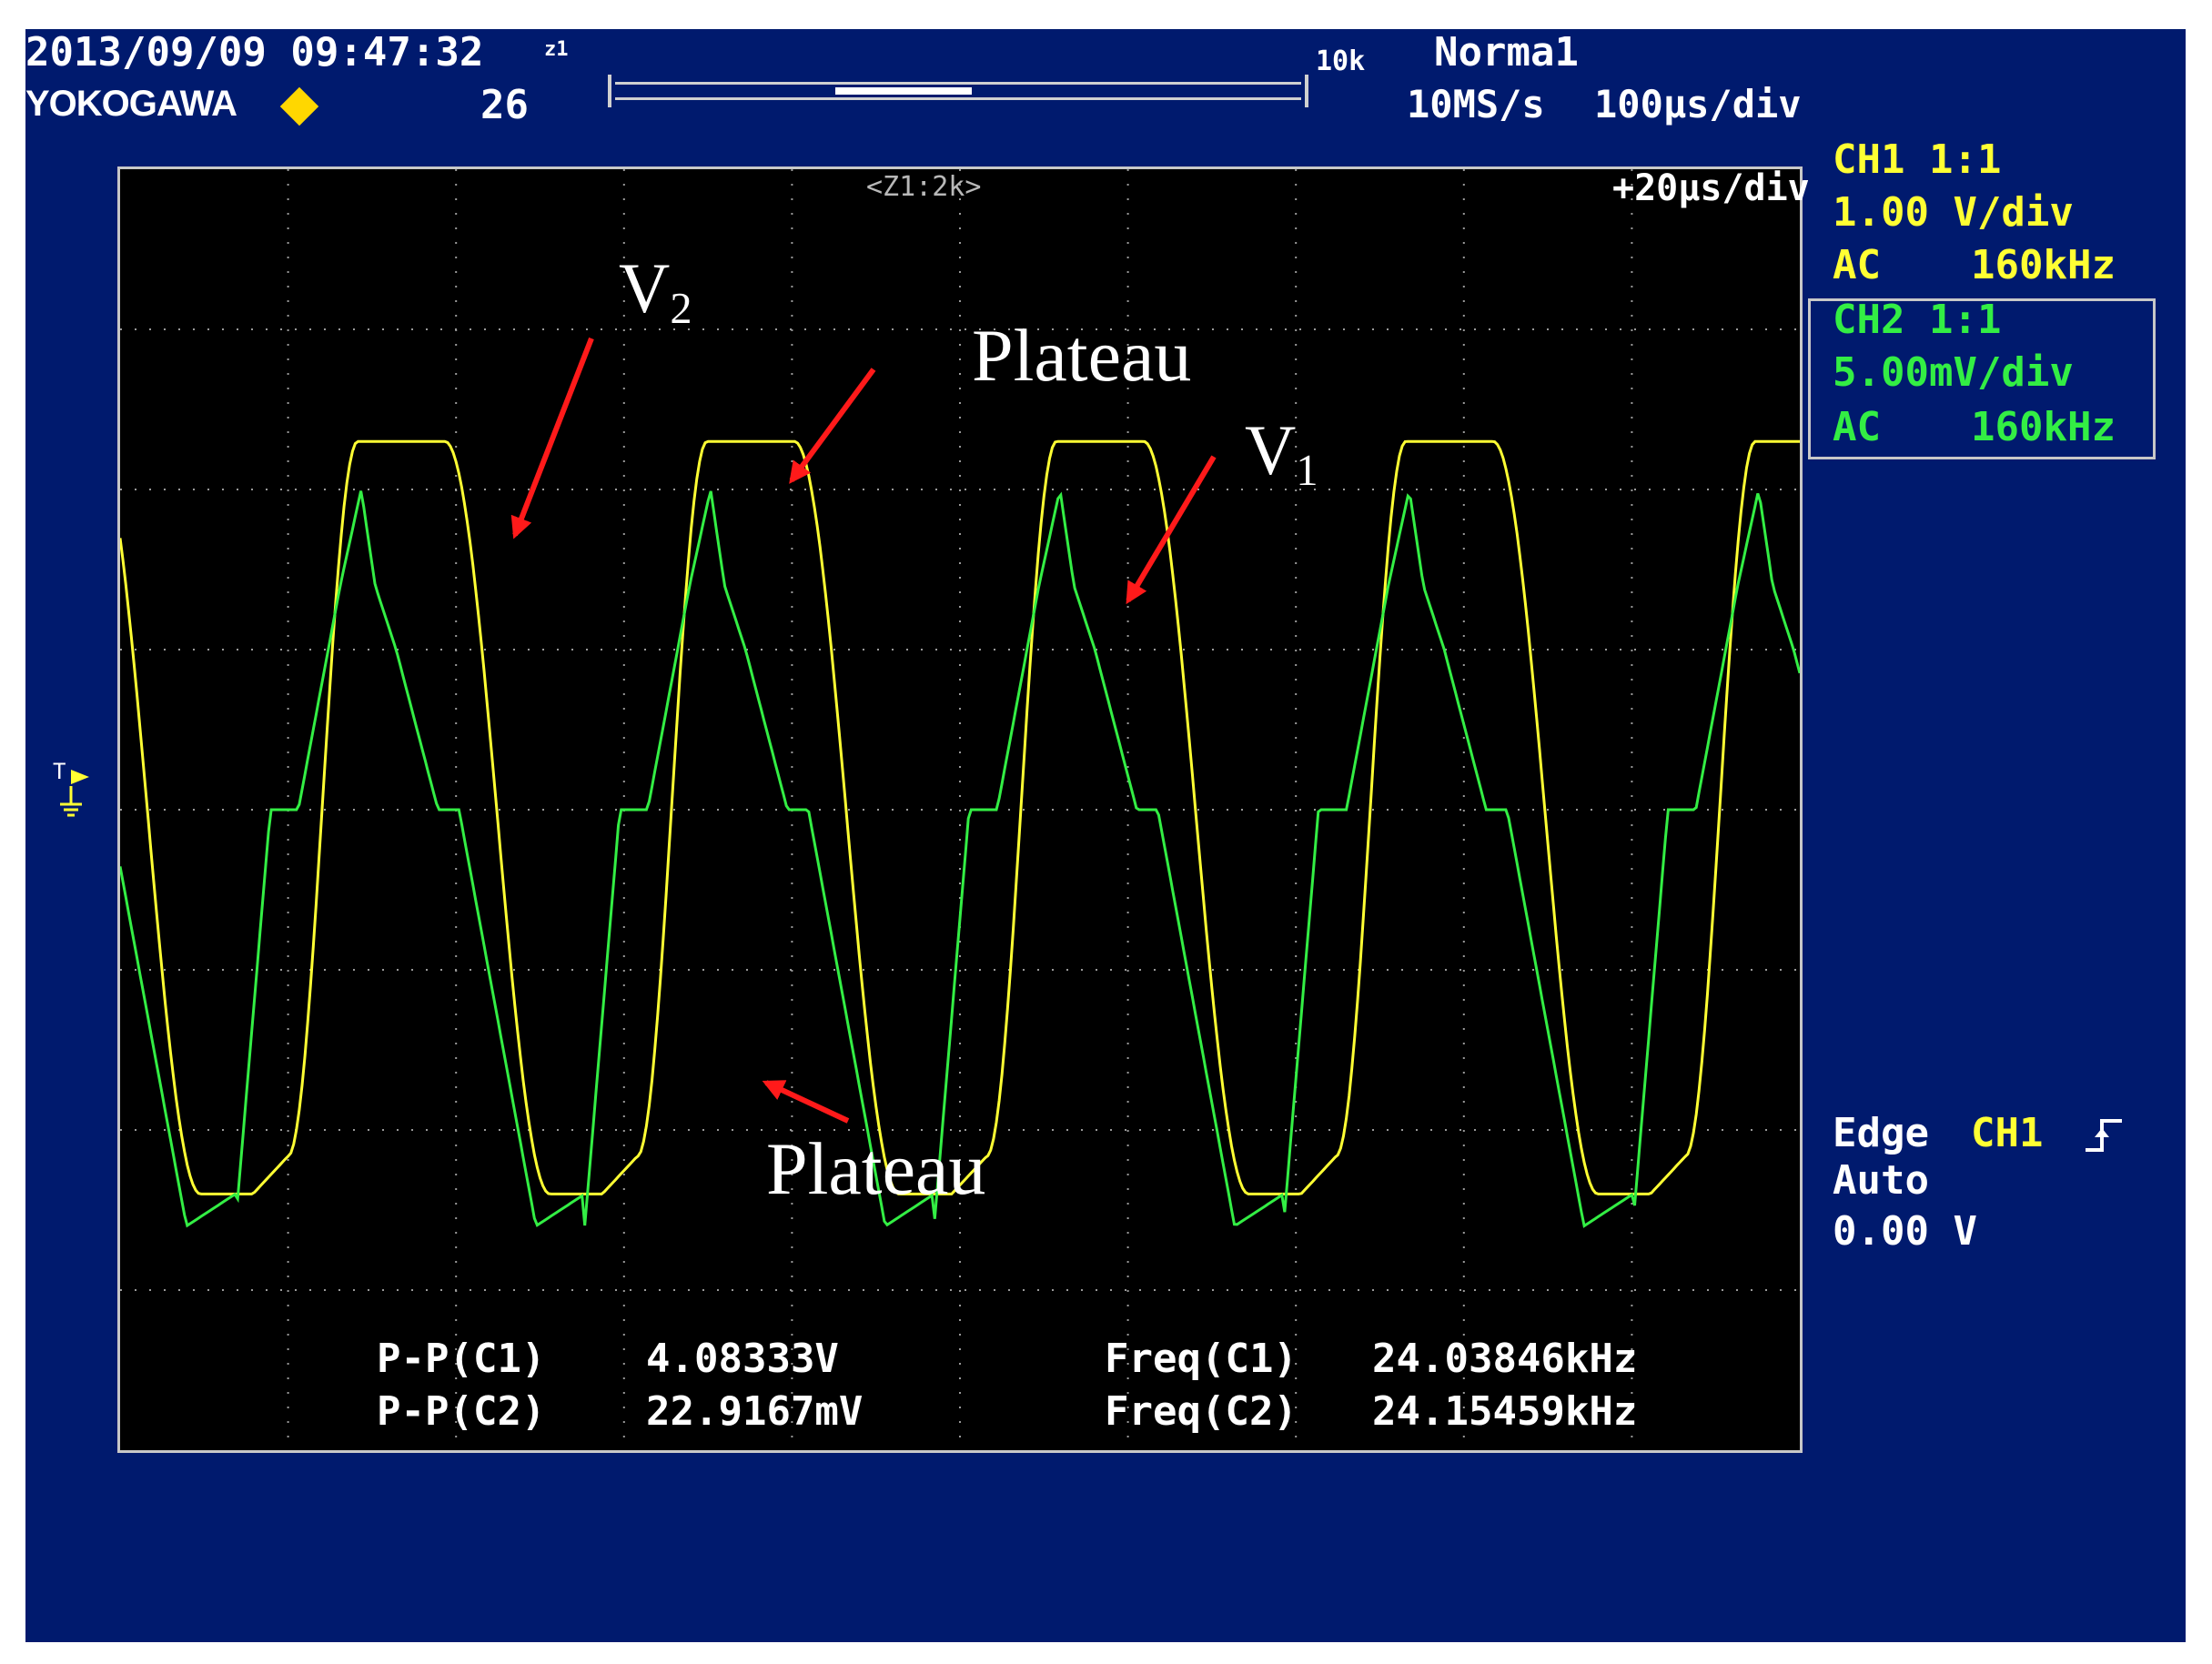 The image size is (2212, 1664). I want to click on ground-marker-icon: T, so click(71, 788).